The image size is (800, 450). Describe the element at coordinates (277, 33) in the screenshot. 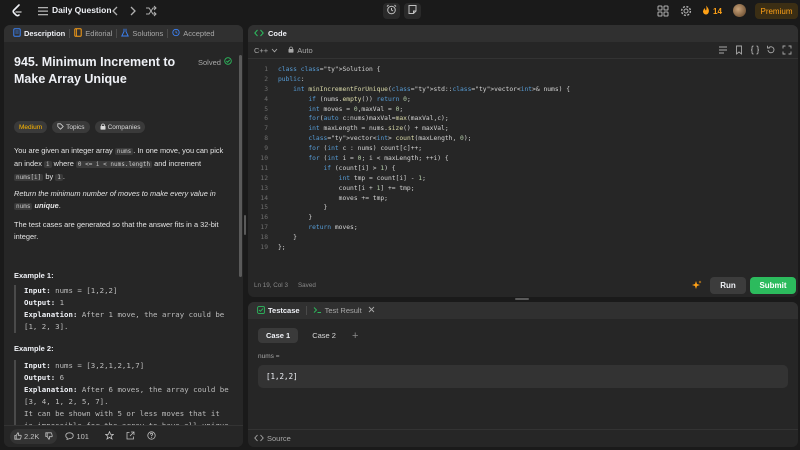

I see `code-panel-title: Code` at that location.